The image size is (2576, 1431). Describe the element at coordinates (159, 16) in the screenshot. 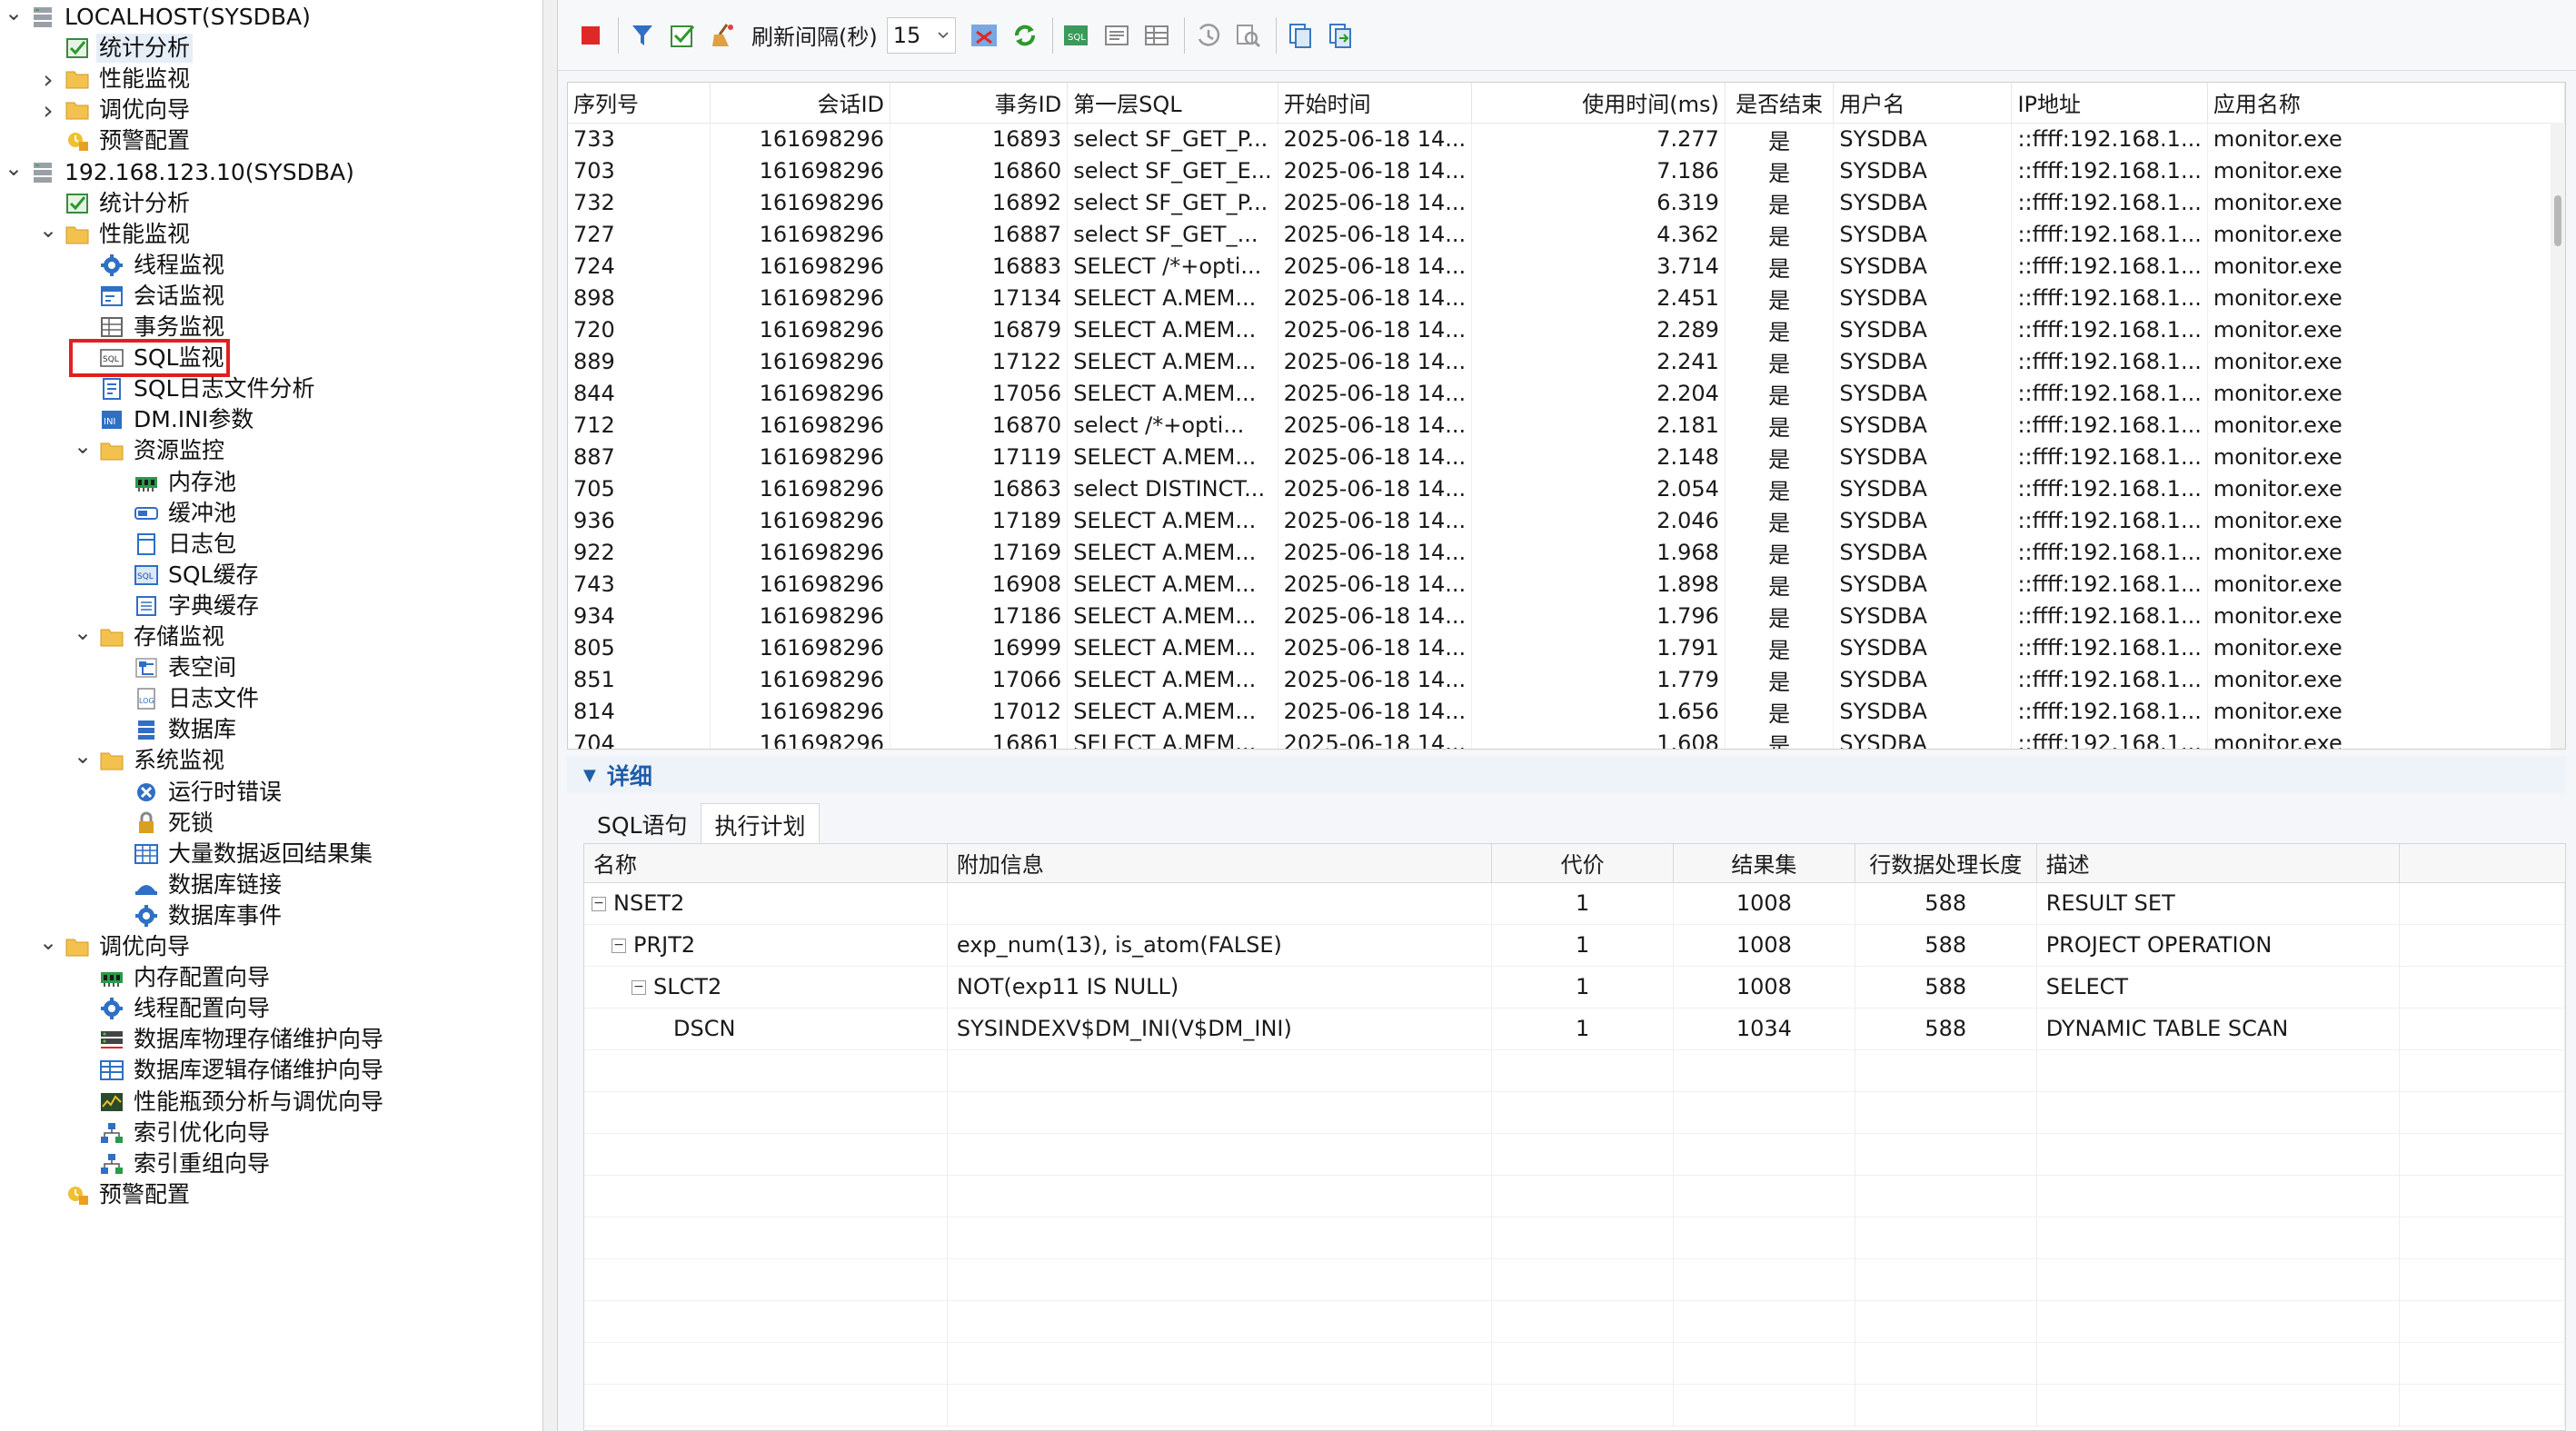

I see `tree-item: ⌄ LOCALHOST(SYSDBA)` at that location.